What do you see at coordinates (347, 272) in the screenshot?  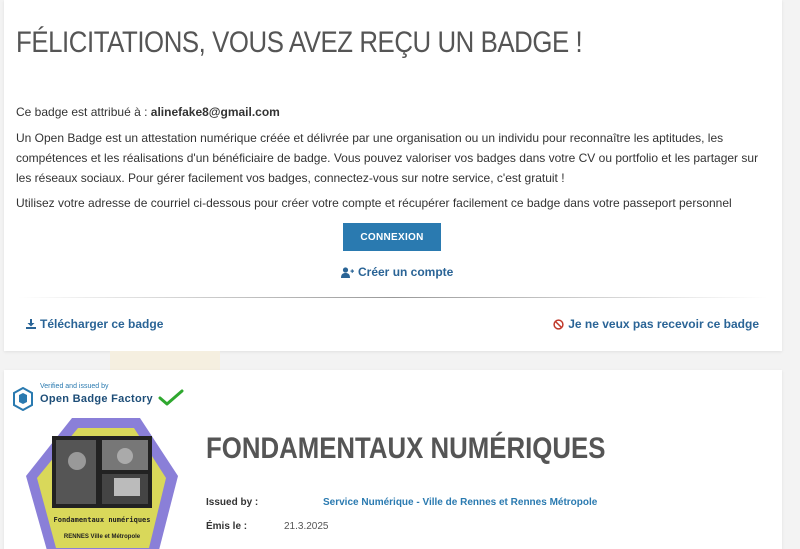 I see `user-plus-icon` at bounding box center [347, 272].